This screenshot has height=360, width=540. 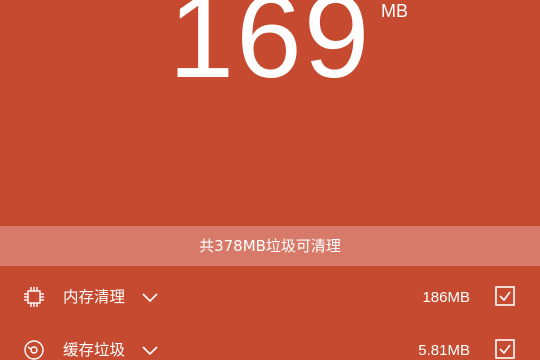 I want to click on cache-junk-checkbox, so click(x=505, y=349).